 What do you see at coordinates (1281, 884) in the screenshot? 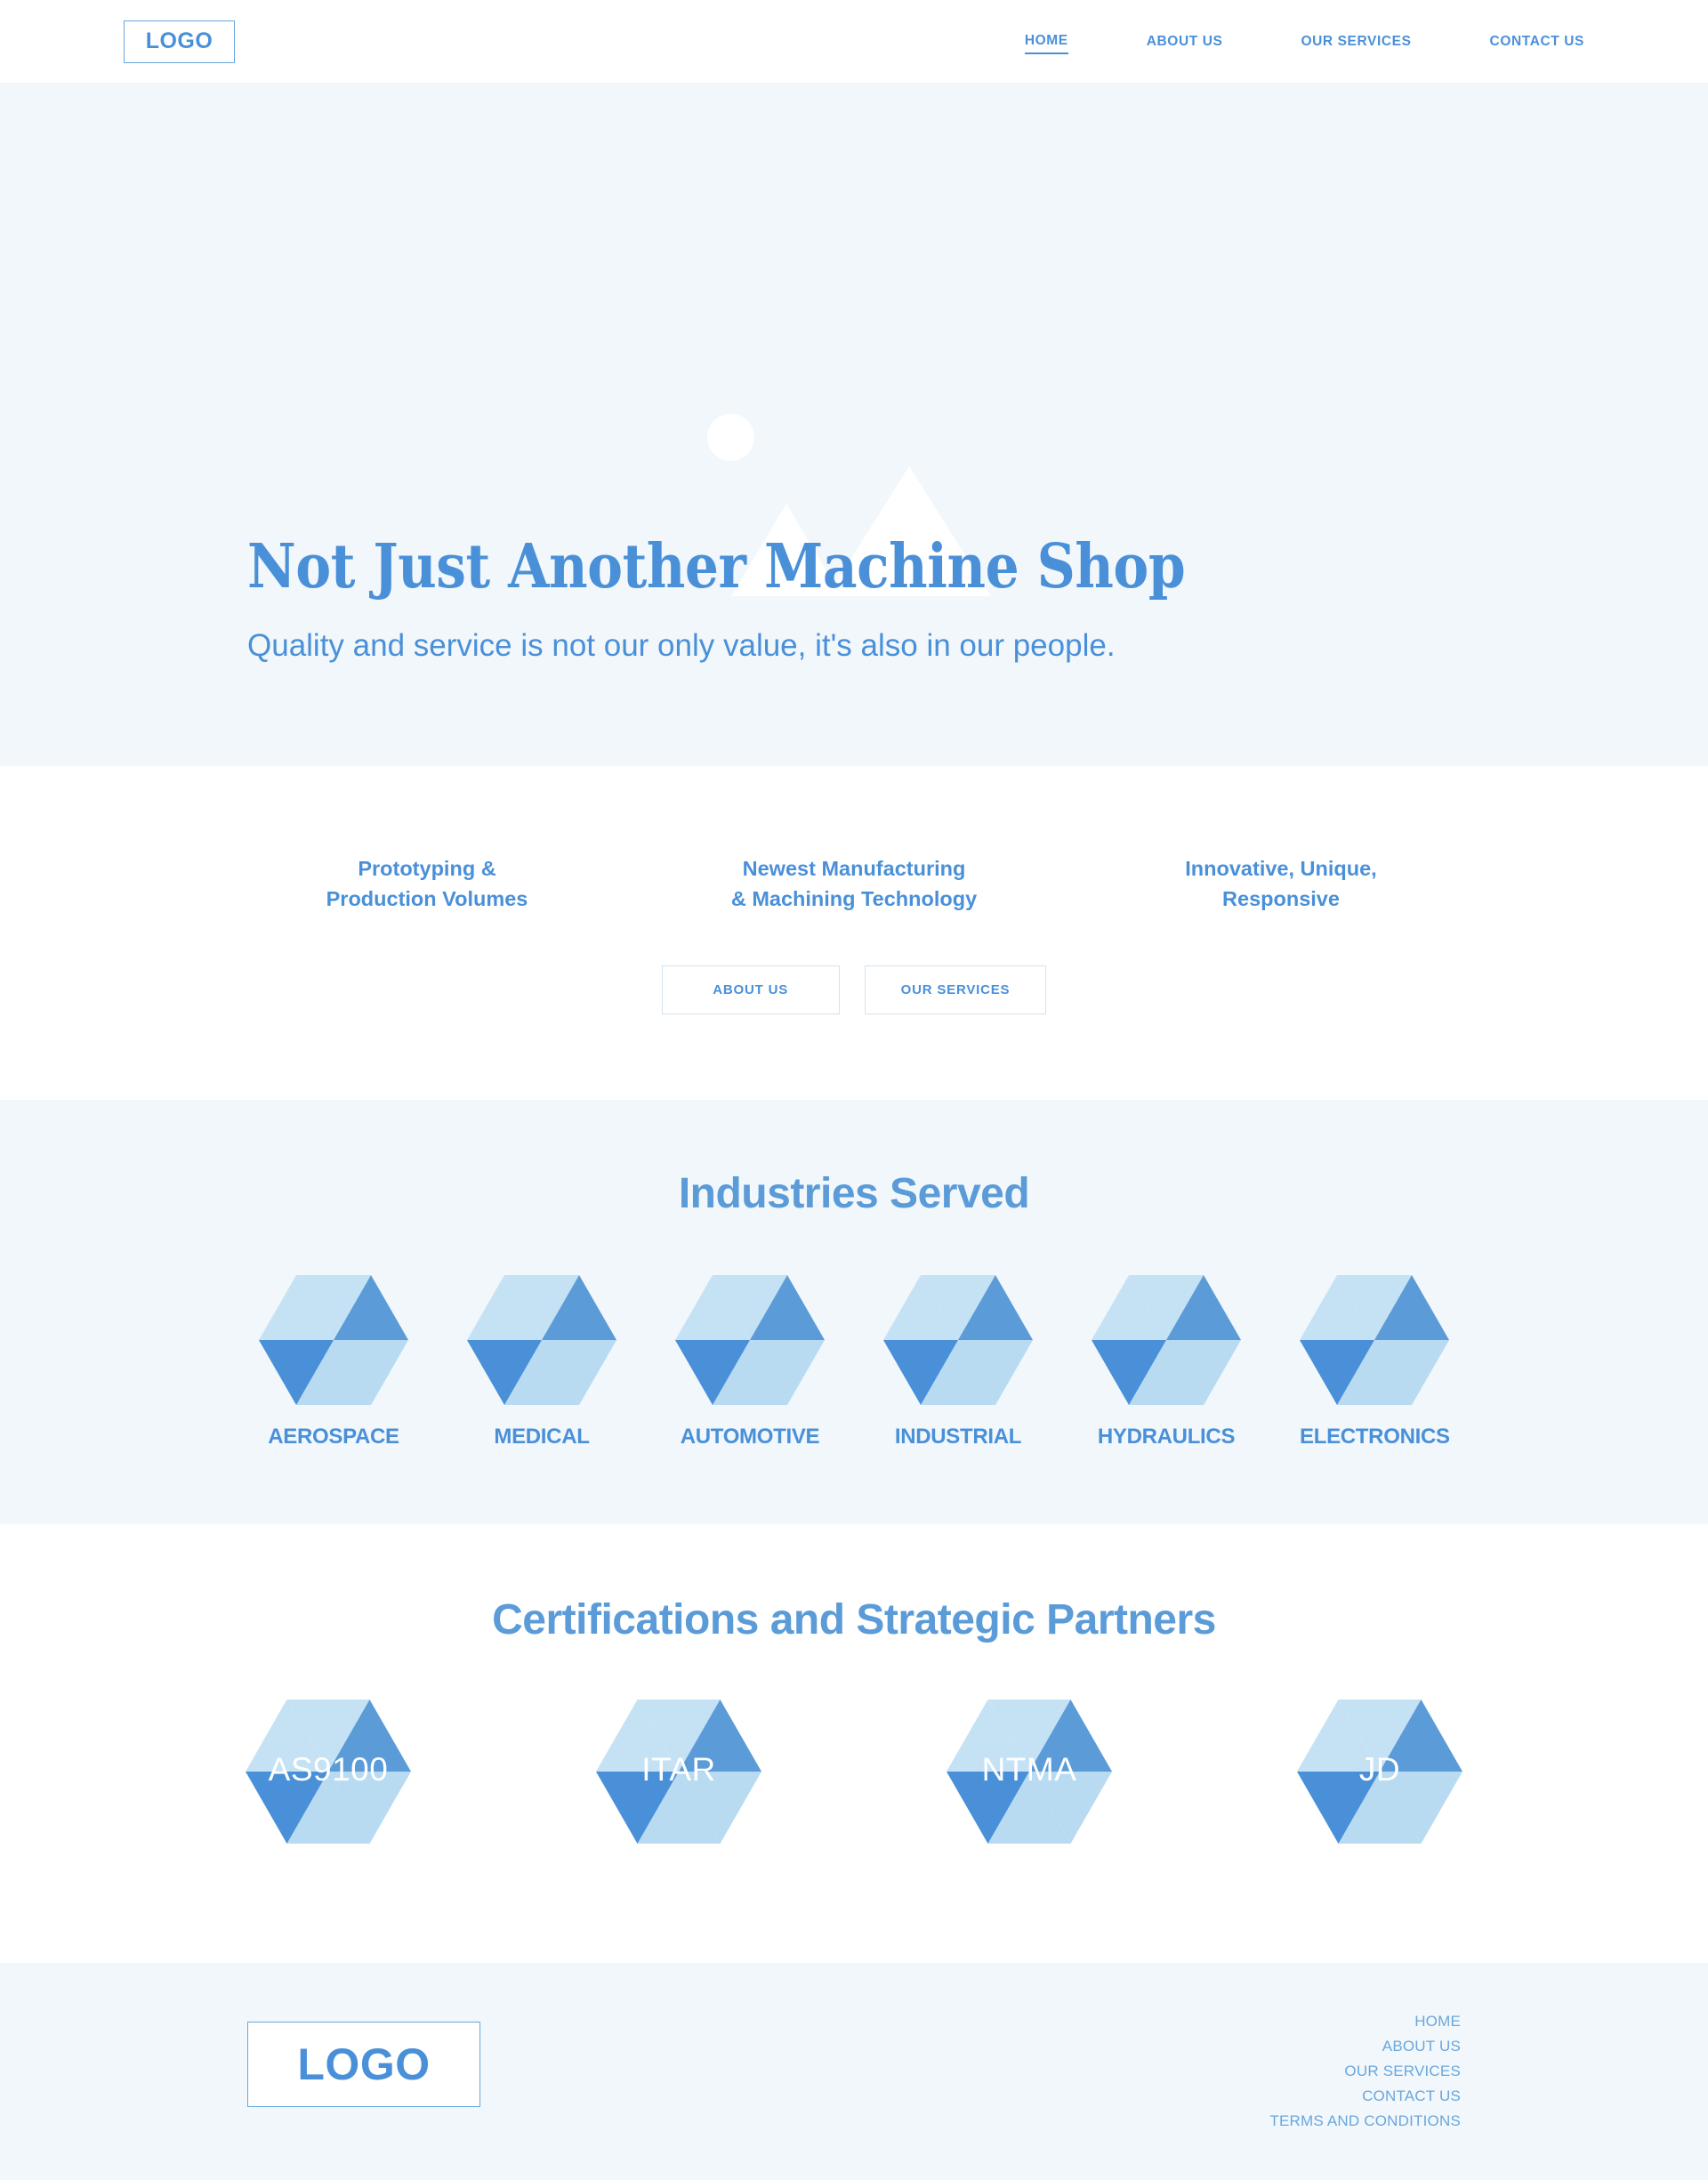
I see `feature-column: Innovative, Unique, Responsive` at bounding box center [1281, 884].